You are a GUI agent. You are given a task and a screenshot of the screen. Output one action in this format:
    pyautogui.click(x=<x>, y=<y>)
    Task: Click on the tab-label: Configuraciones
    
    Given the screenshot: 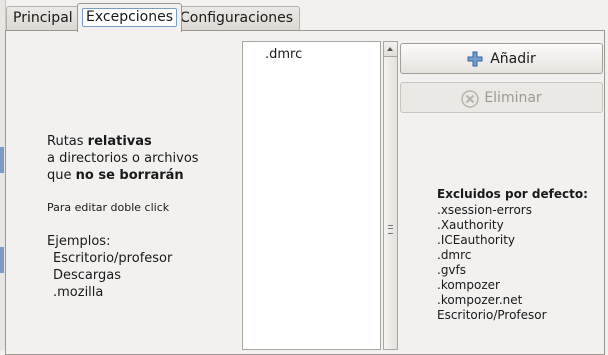 What is the action you would take?
    pyautogui.click(x=237, y=18)
    